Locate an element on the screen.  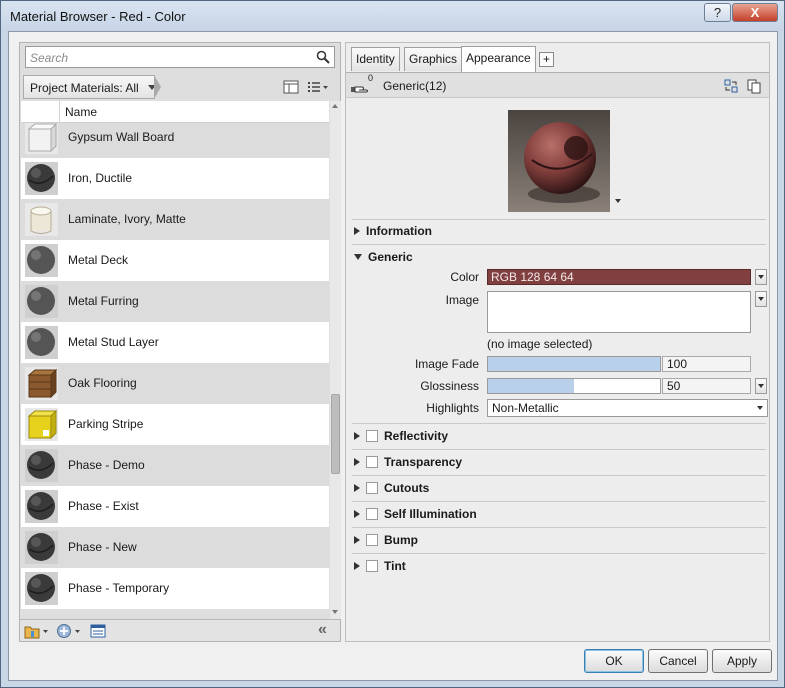
create-material-icon is located at coordinates (69, 631).